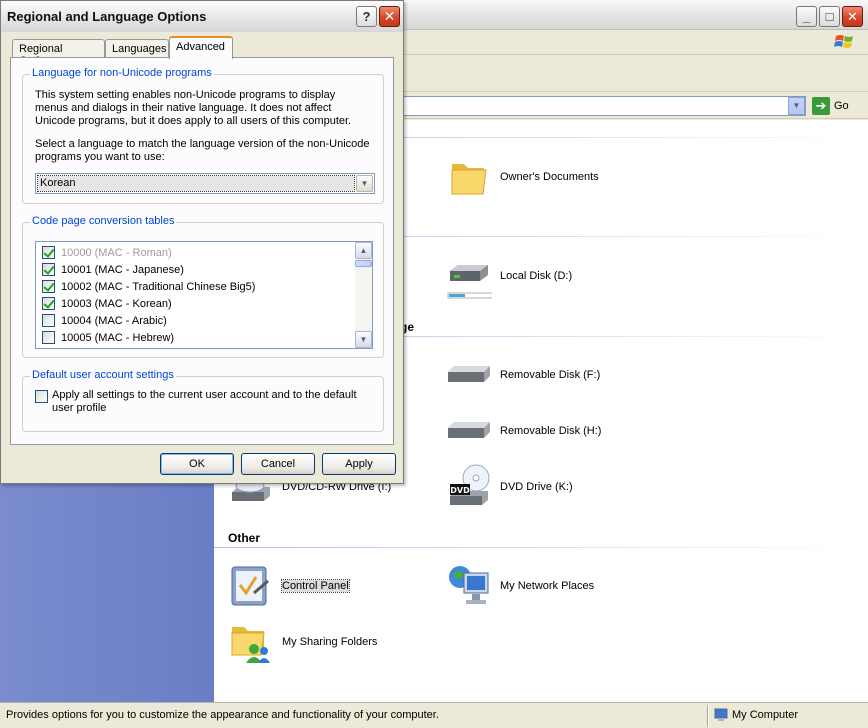  What do you see at coordinates (551, 431) in the screenshot?
I see `item-label: Removable Disk (H:)` at bounding box center [551, 431].